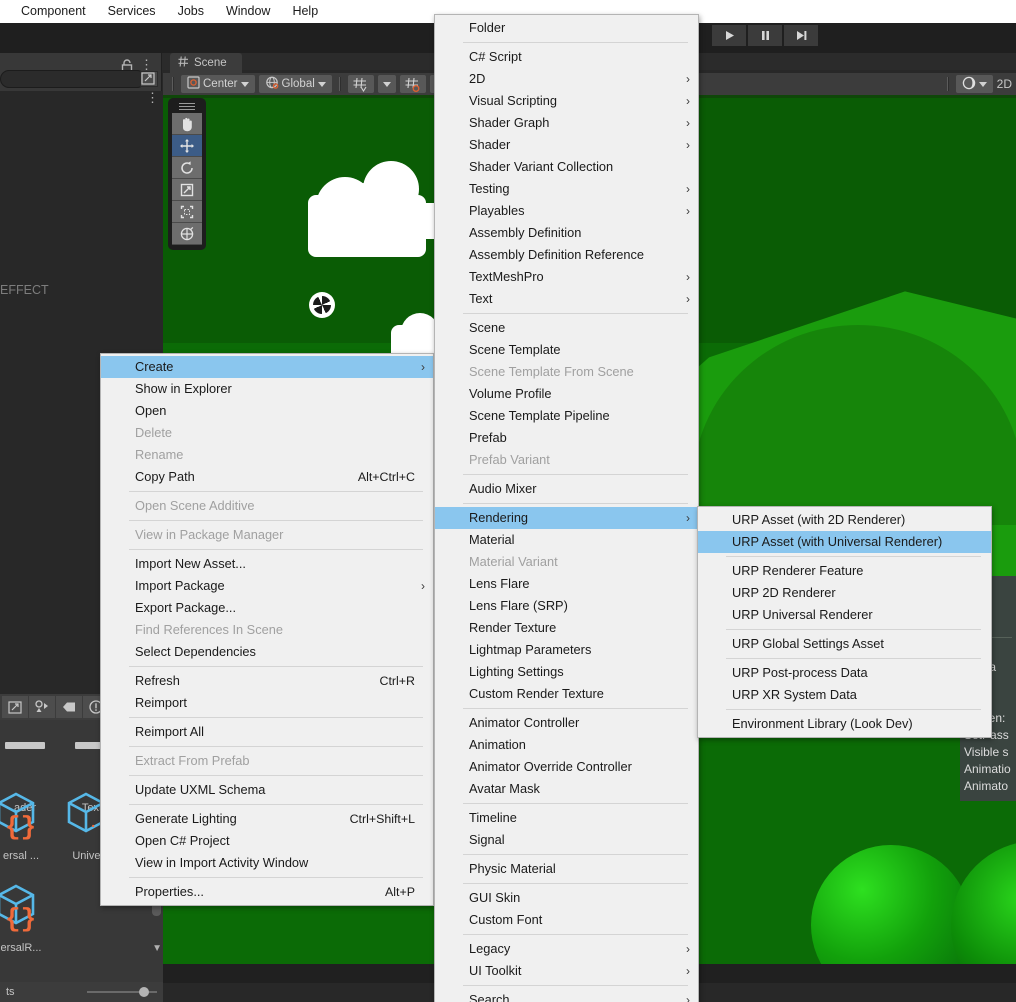 The height and width of the screenshot is (1002, 1016). Describe the element at coordinates (566, 767) in the screenshot. I see `create-menu-item-animator-override-controller: Animator Override Controller` at that location.